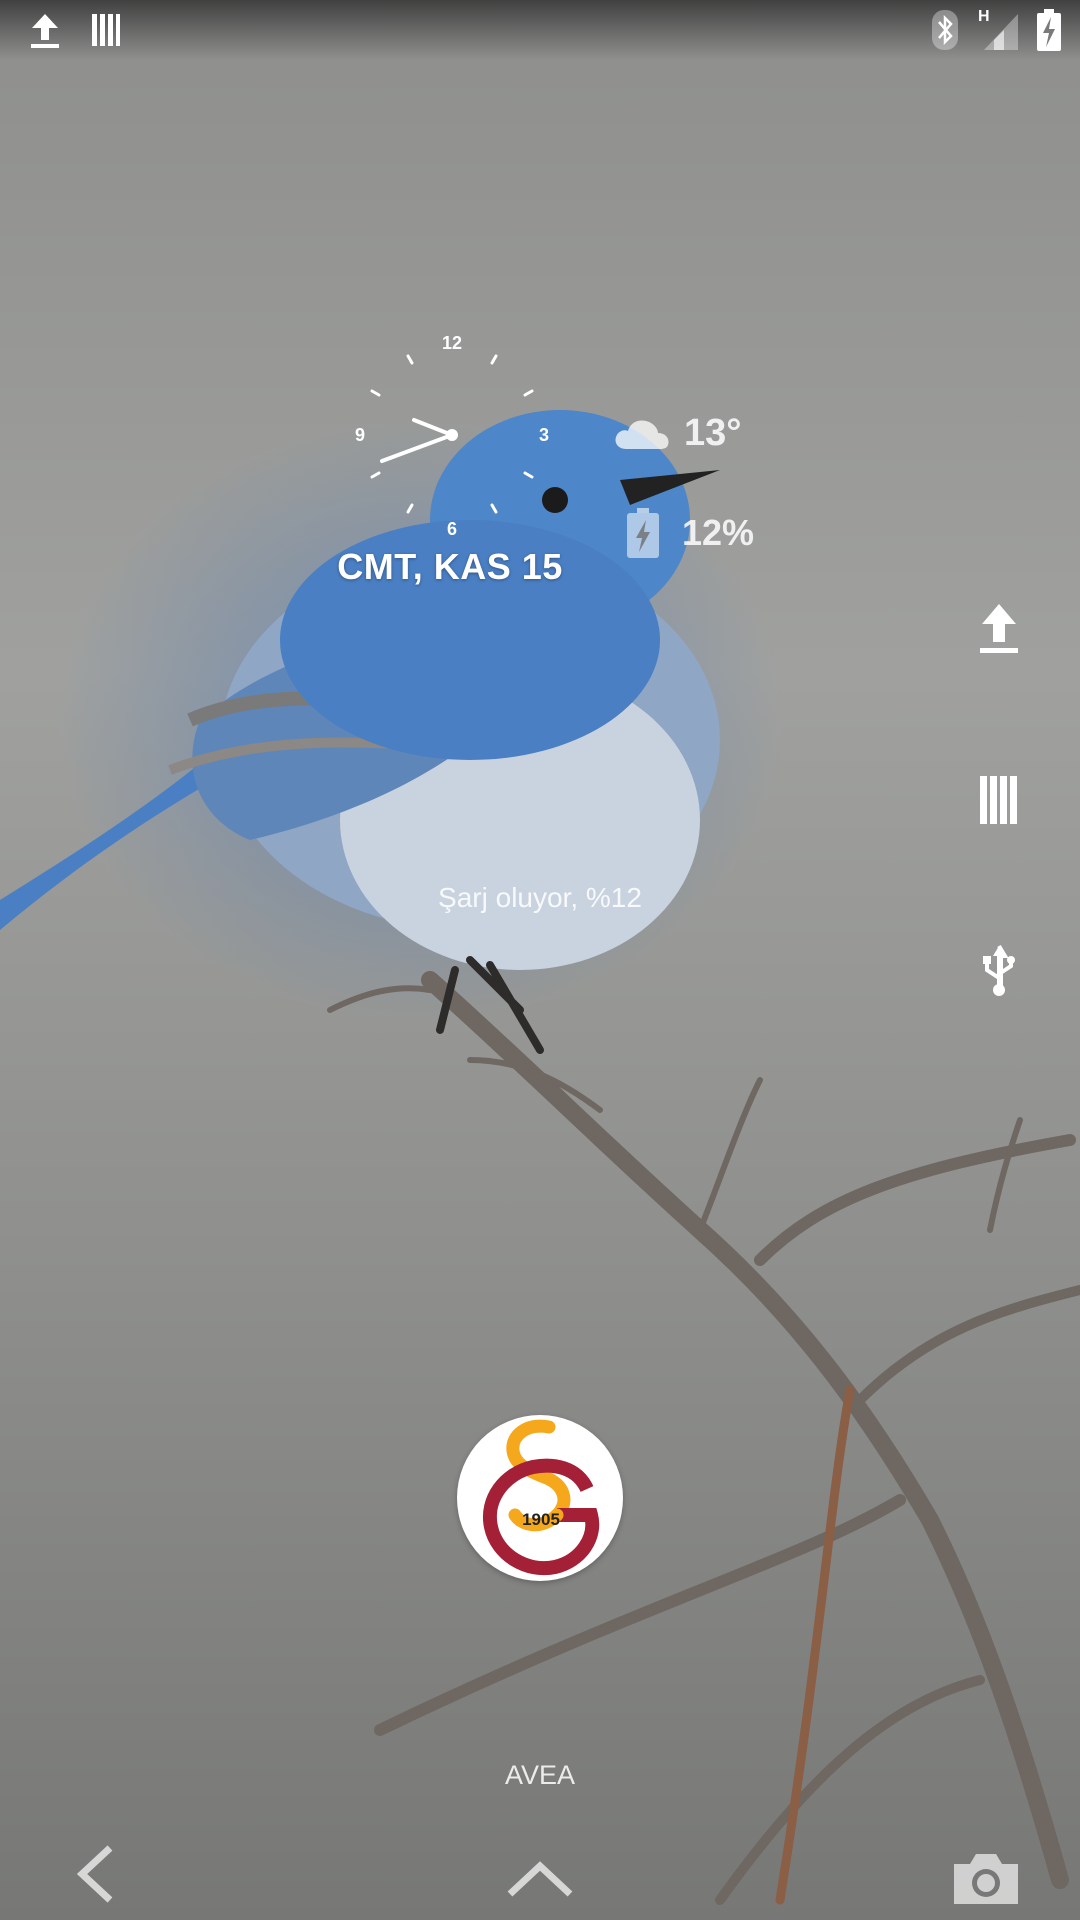 The image size is (1080, 1920). I want to click on cloud-icon, so click(642, 434).